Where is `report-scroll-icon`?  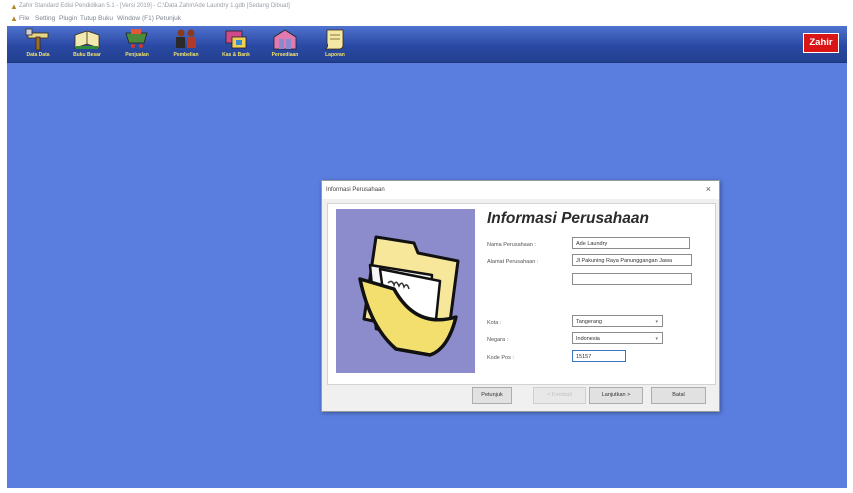 report-scroll-icon is located at coordinates (334, 39).